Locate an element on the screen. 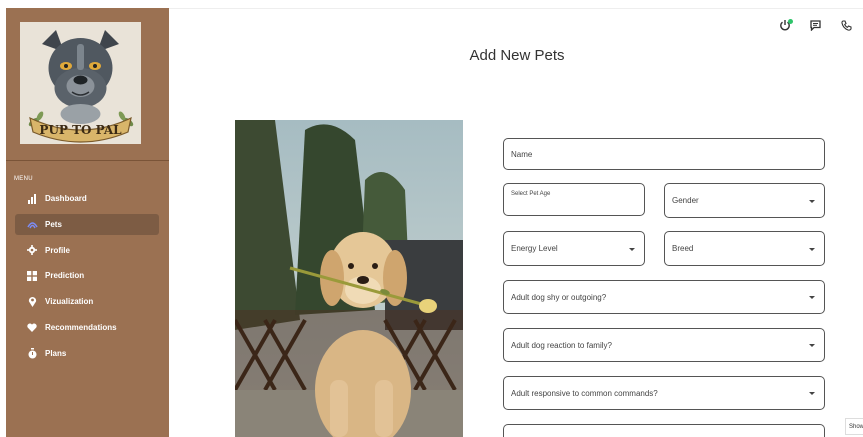 Image resolution: width=863 pixels, height=437 pixels. phone-icon is located at coordinates (846, 25).